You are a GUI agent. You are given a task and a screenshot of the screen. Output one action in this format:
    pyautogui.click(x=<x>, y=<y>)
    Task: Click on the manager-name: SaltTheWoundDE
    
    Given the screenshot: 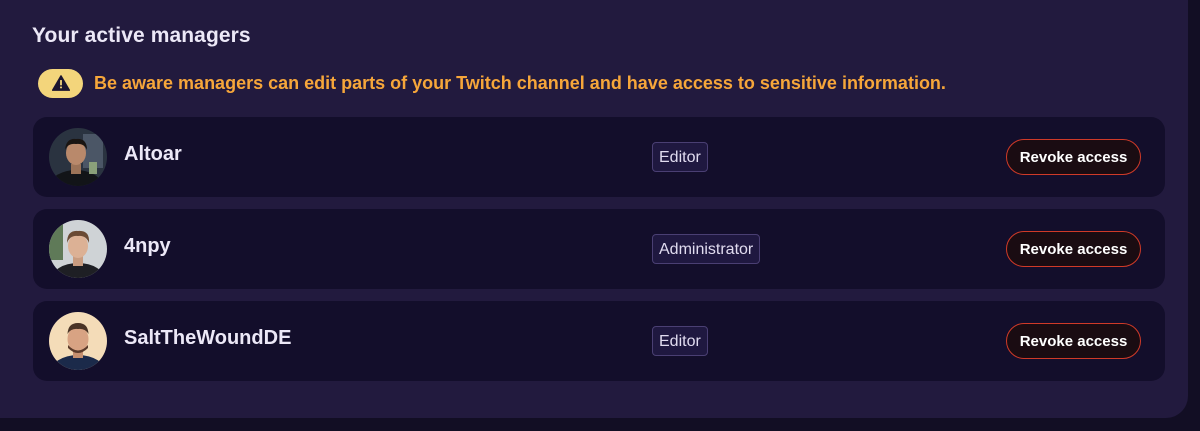 What is the action you would take?
    pyautogui.click(x=208, y=338)
    